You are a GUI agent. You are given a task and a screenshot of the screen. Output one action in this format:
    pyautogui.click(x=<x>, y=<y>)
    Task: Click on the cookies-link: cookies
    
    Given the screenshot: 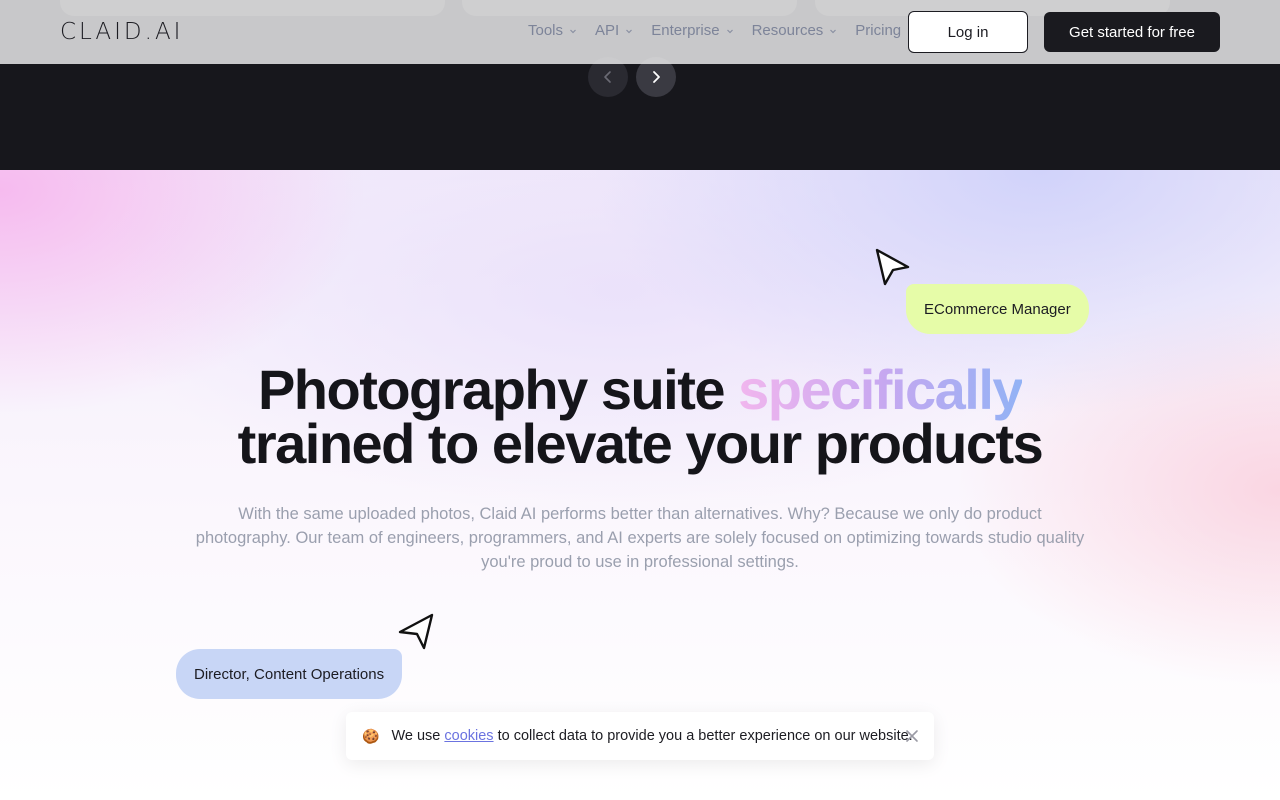 What is the action you would take?
    pyautogui.click(x=468, y=736)
    